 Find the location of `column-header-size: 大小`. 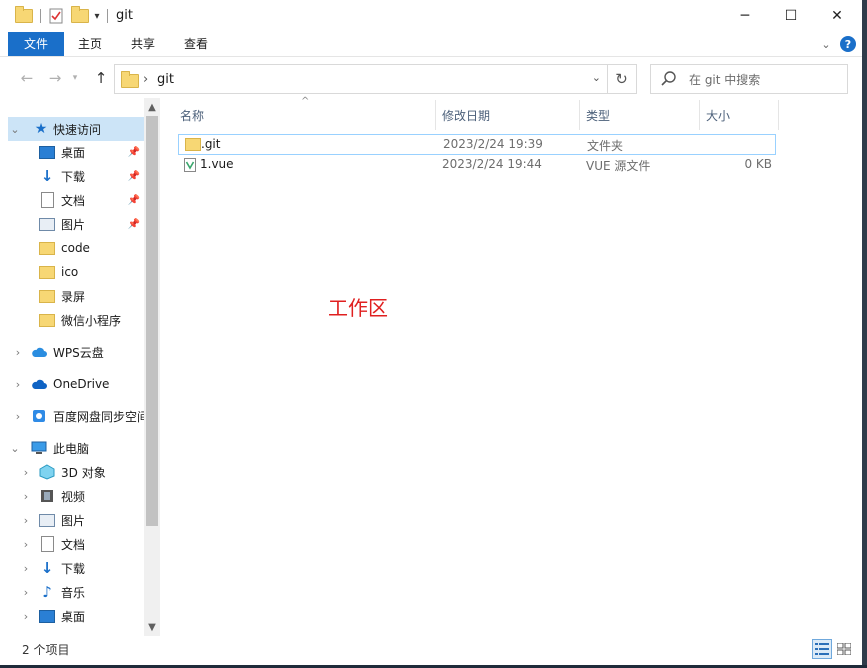

column-header-size: 大小 is located at coordinates (718, 116).